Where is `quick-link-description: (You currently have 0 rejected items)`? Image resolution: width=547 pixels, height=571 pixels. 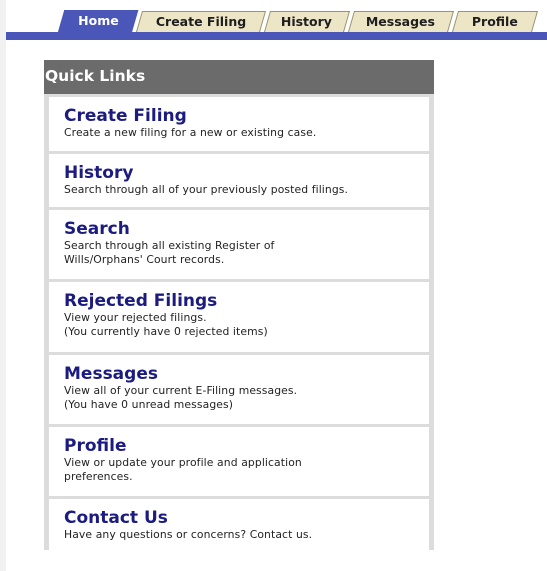 quick-link-description: (You currently have 0 rejected items) is located at coordinates (166, 331).